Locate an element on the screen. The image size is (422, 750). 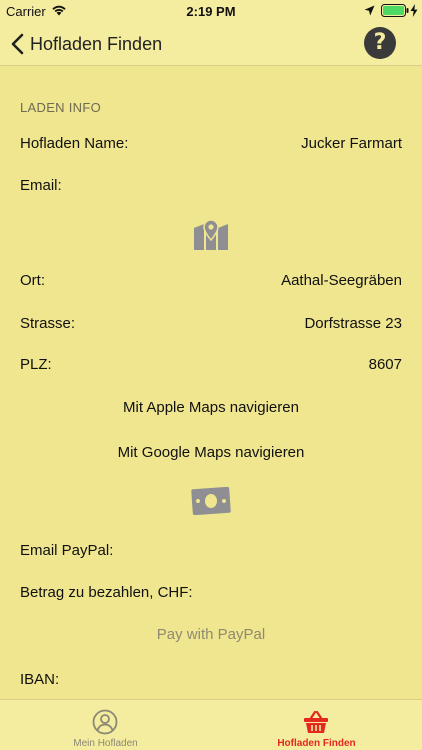
status-time: 2:19 PM is located at coordinates (211, 11).